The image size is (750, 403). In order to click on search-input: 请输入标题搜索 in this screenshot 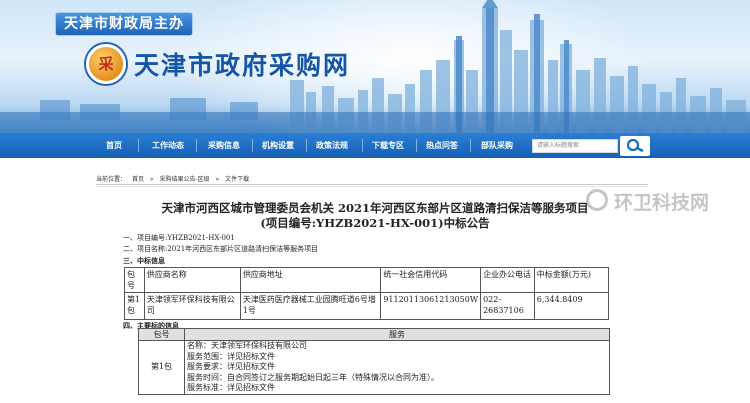, I will do `click(575, 146)`.